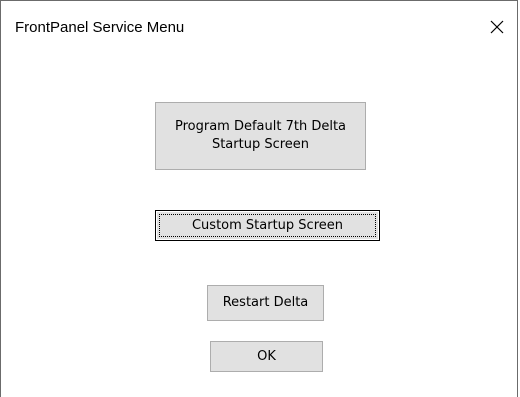 The width and height of the screenshot is (520, 397). I want to click on ok-button: OK, so click(266, 356).